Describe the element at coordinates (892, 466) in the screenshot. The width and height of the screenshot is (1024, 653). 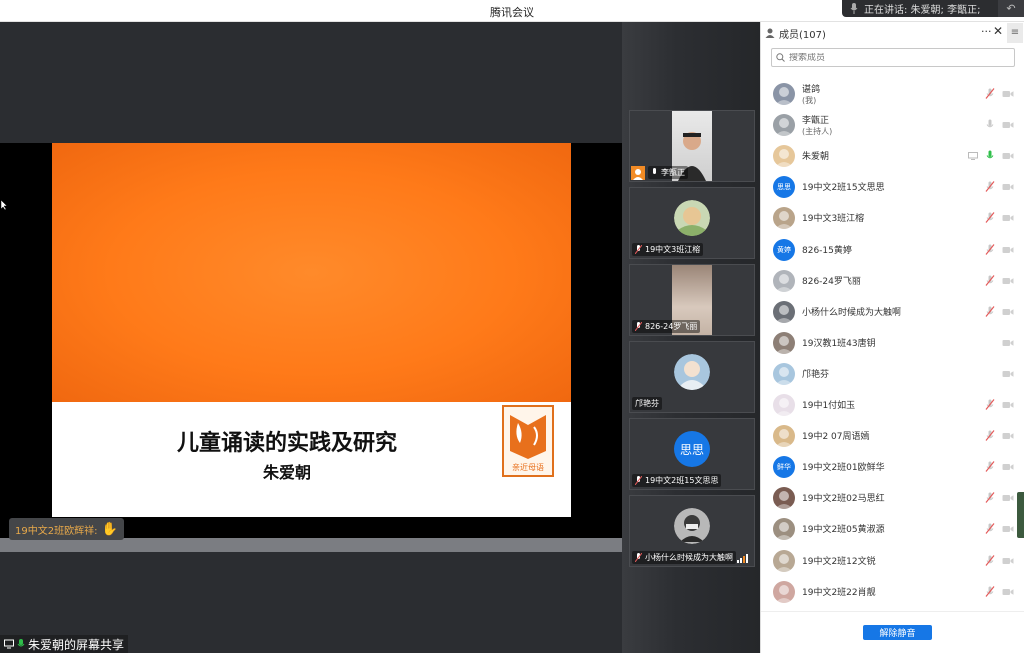
I see `member-row: 鲜华 19中文2班01欧鲜华` at that location.